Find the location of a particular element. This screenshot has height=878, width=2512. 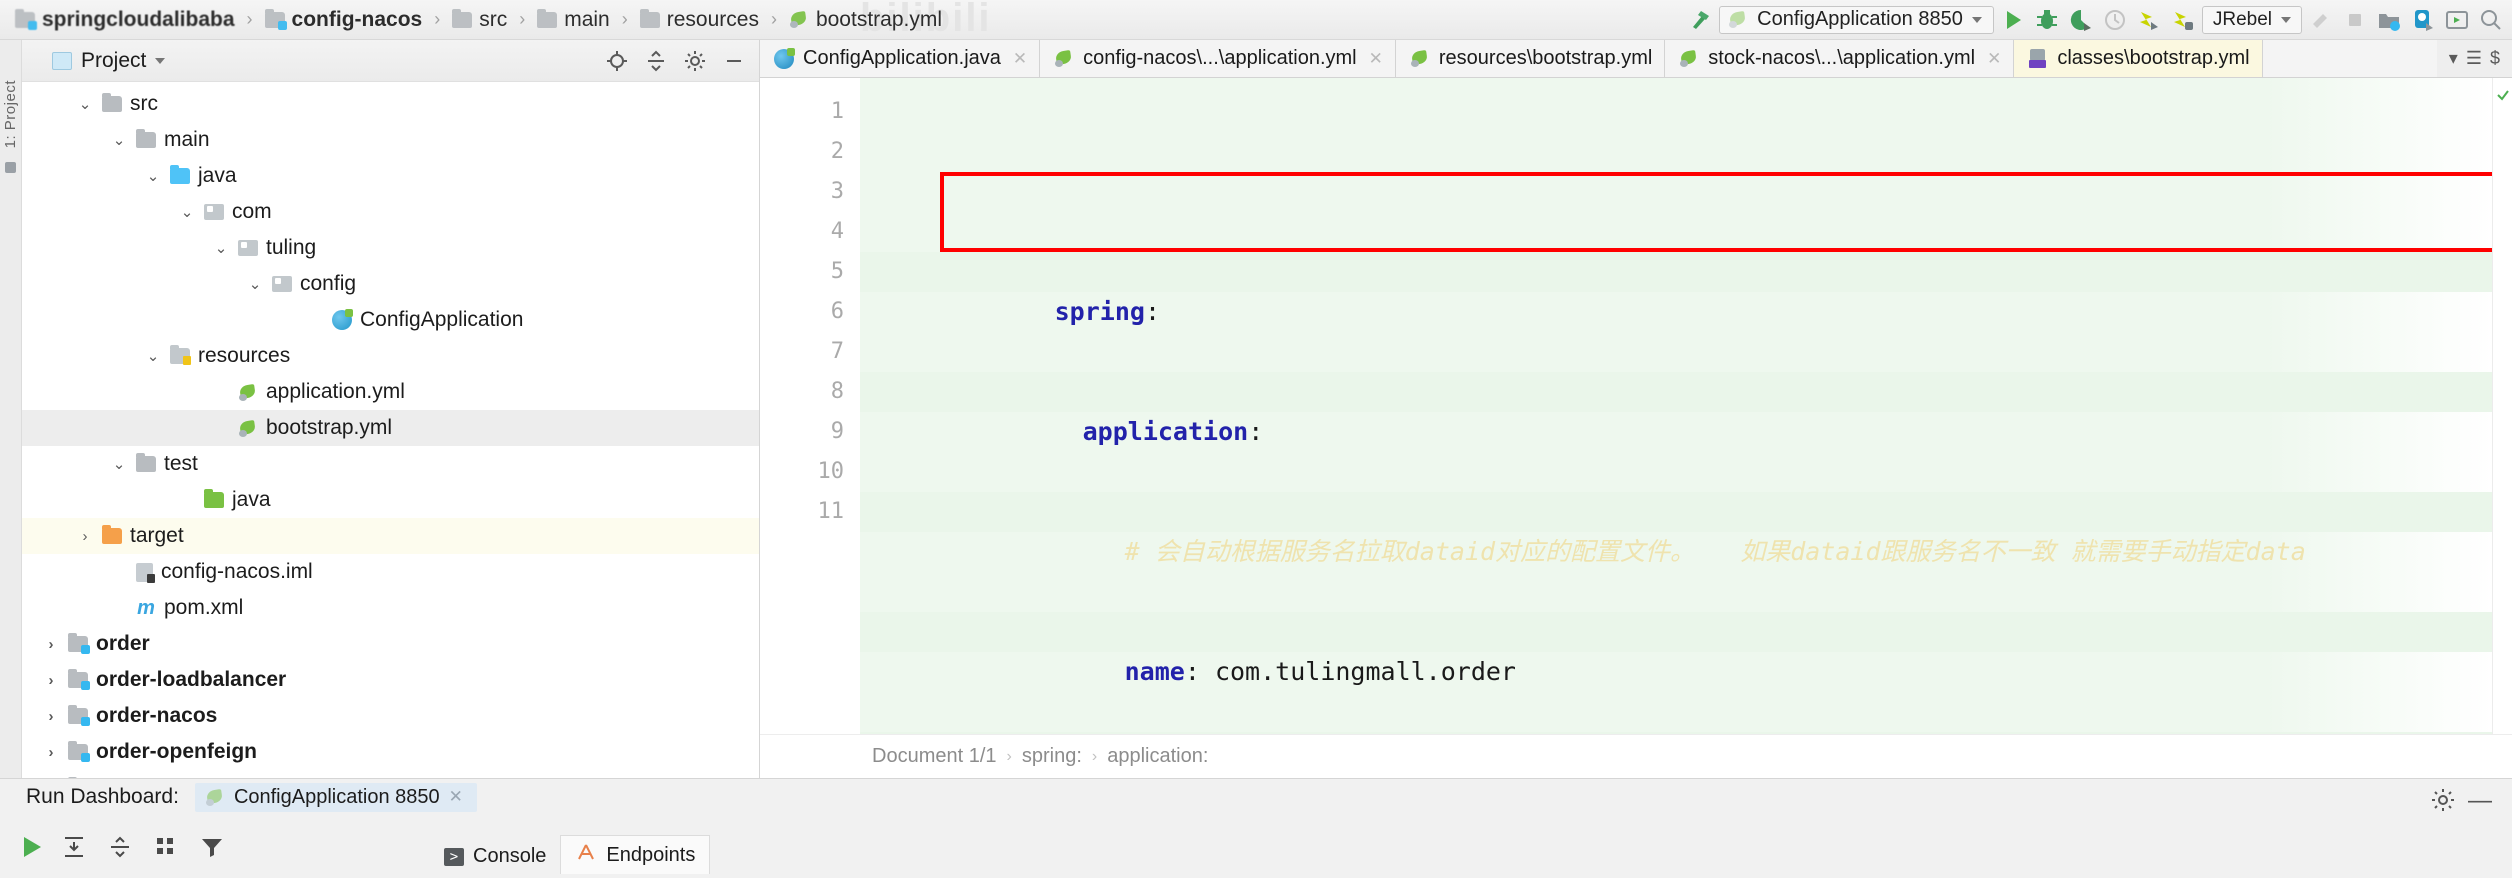

tree-node-application-yml: ⌄ application.yml is located at coordinates (390, 392).